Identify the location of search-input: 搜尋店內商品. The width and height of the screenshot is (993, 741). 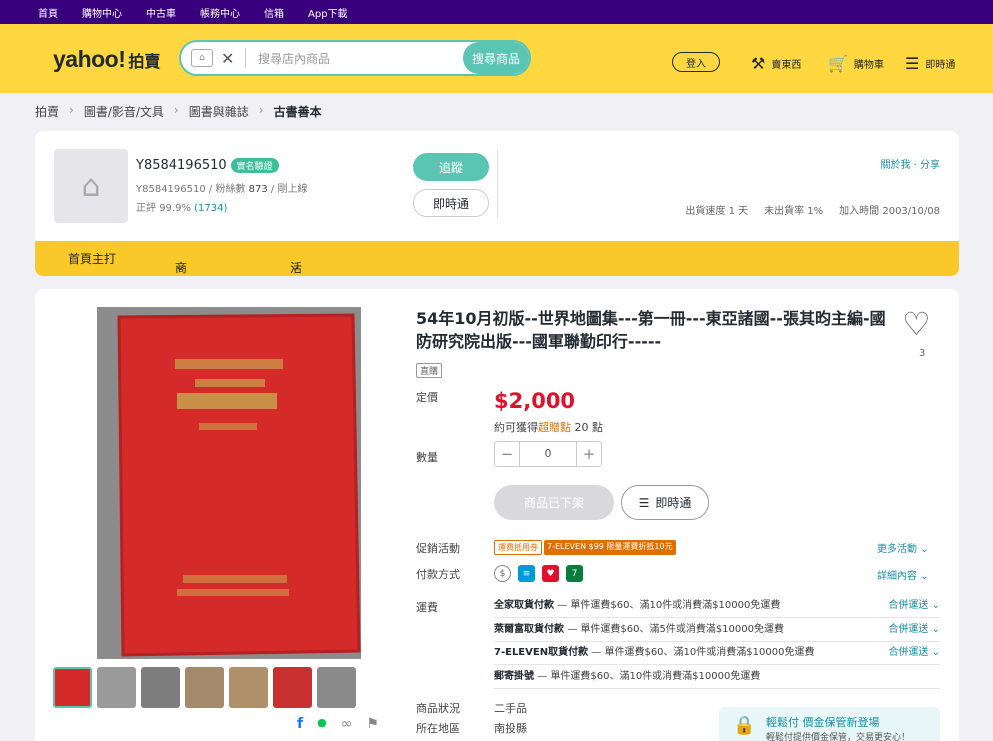
(360, 58).